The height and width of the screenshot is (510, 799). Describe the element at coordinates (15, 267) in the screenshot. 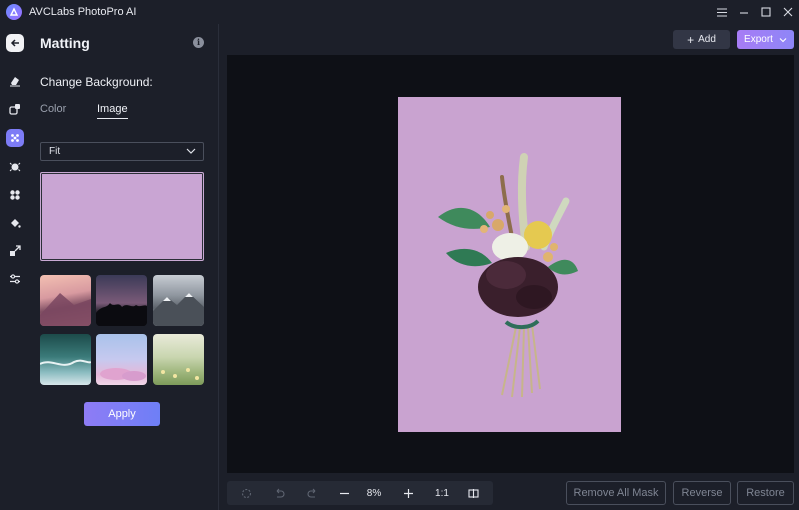

I see `tool-rail` at that location.